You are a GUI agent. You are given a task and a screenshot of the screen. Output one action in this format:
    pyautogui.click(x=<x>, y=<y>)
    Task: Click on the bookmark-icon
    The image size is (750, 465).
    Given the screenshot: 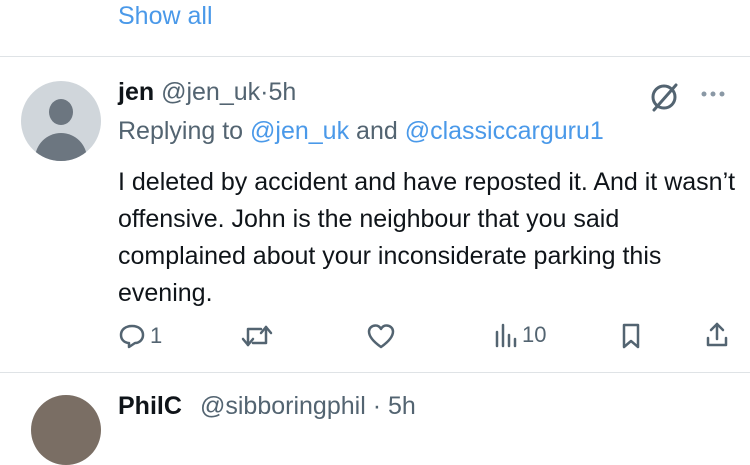 What is the action you would take?
    pyautogui.click(x=631, y=336)
    